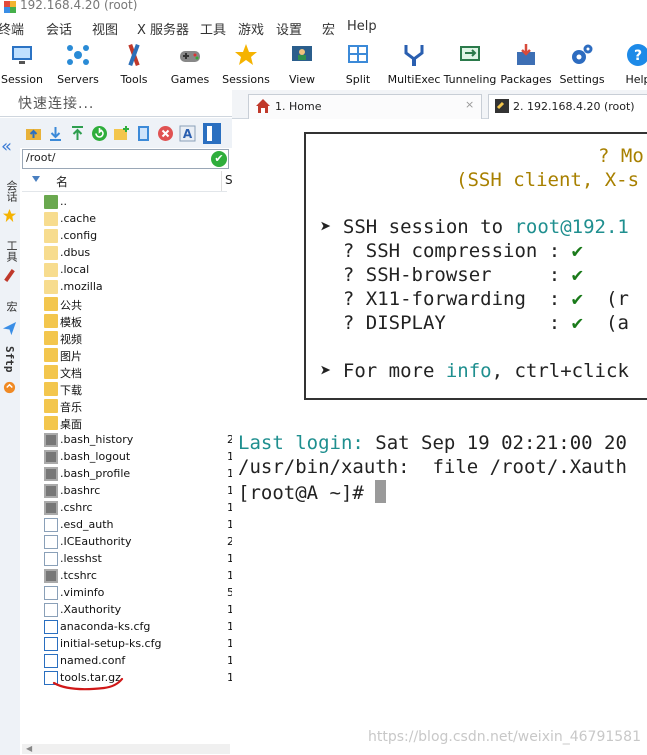 Image resolution: width=647 pixels, height=755 pixels. I want to click on file-row: .mozilla, so click(127, 287).